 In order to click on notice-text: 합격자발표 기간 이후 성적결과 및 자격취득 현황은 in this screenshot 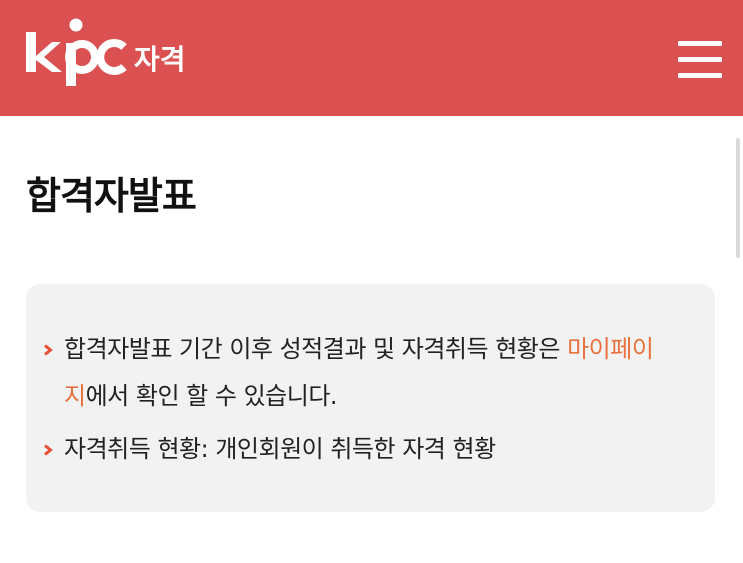, I will do `click(316, 349)`.